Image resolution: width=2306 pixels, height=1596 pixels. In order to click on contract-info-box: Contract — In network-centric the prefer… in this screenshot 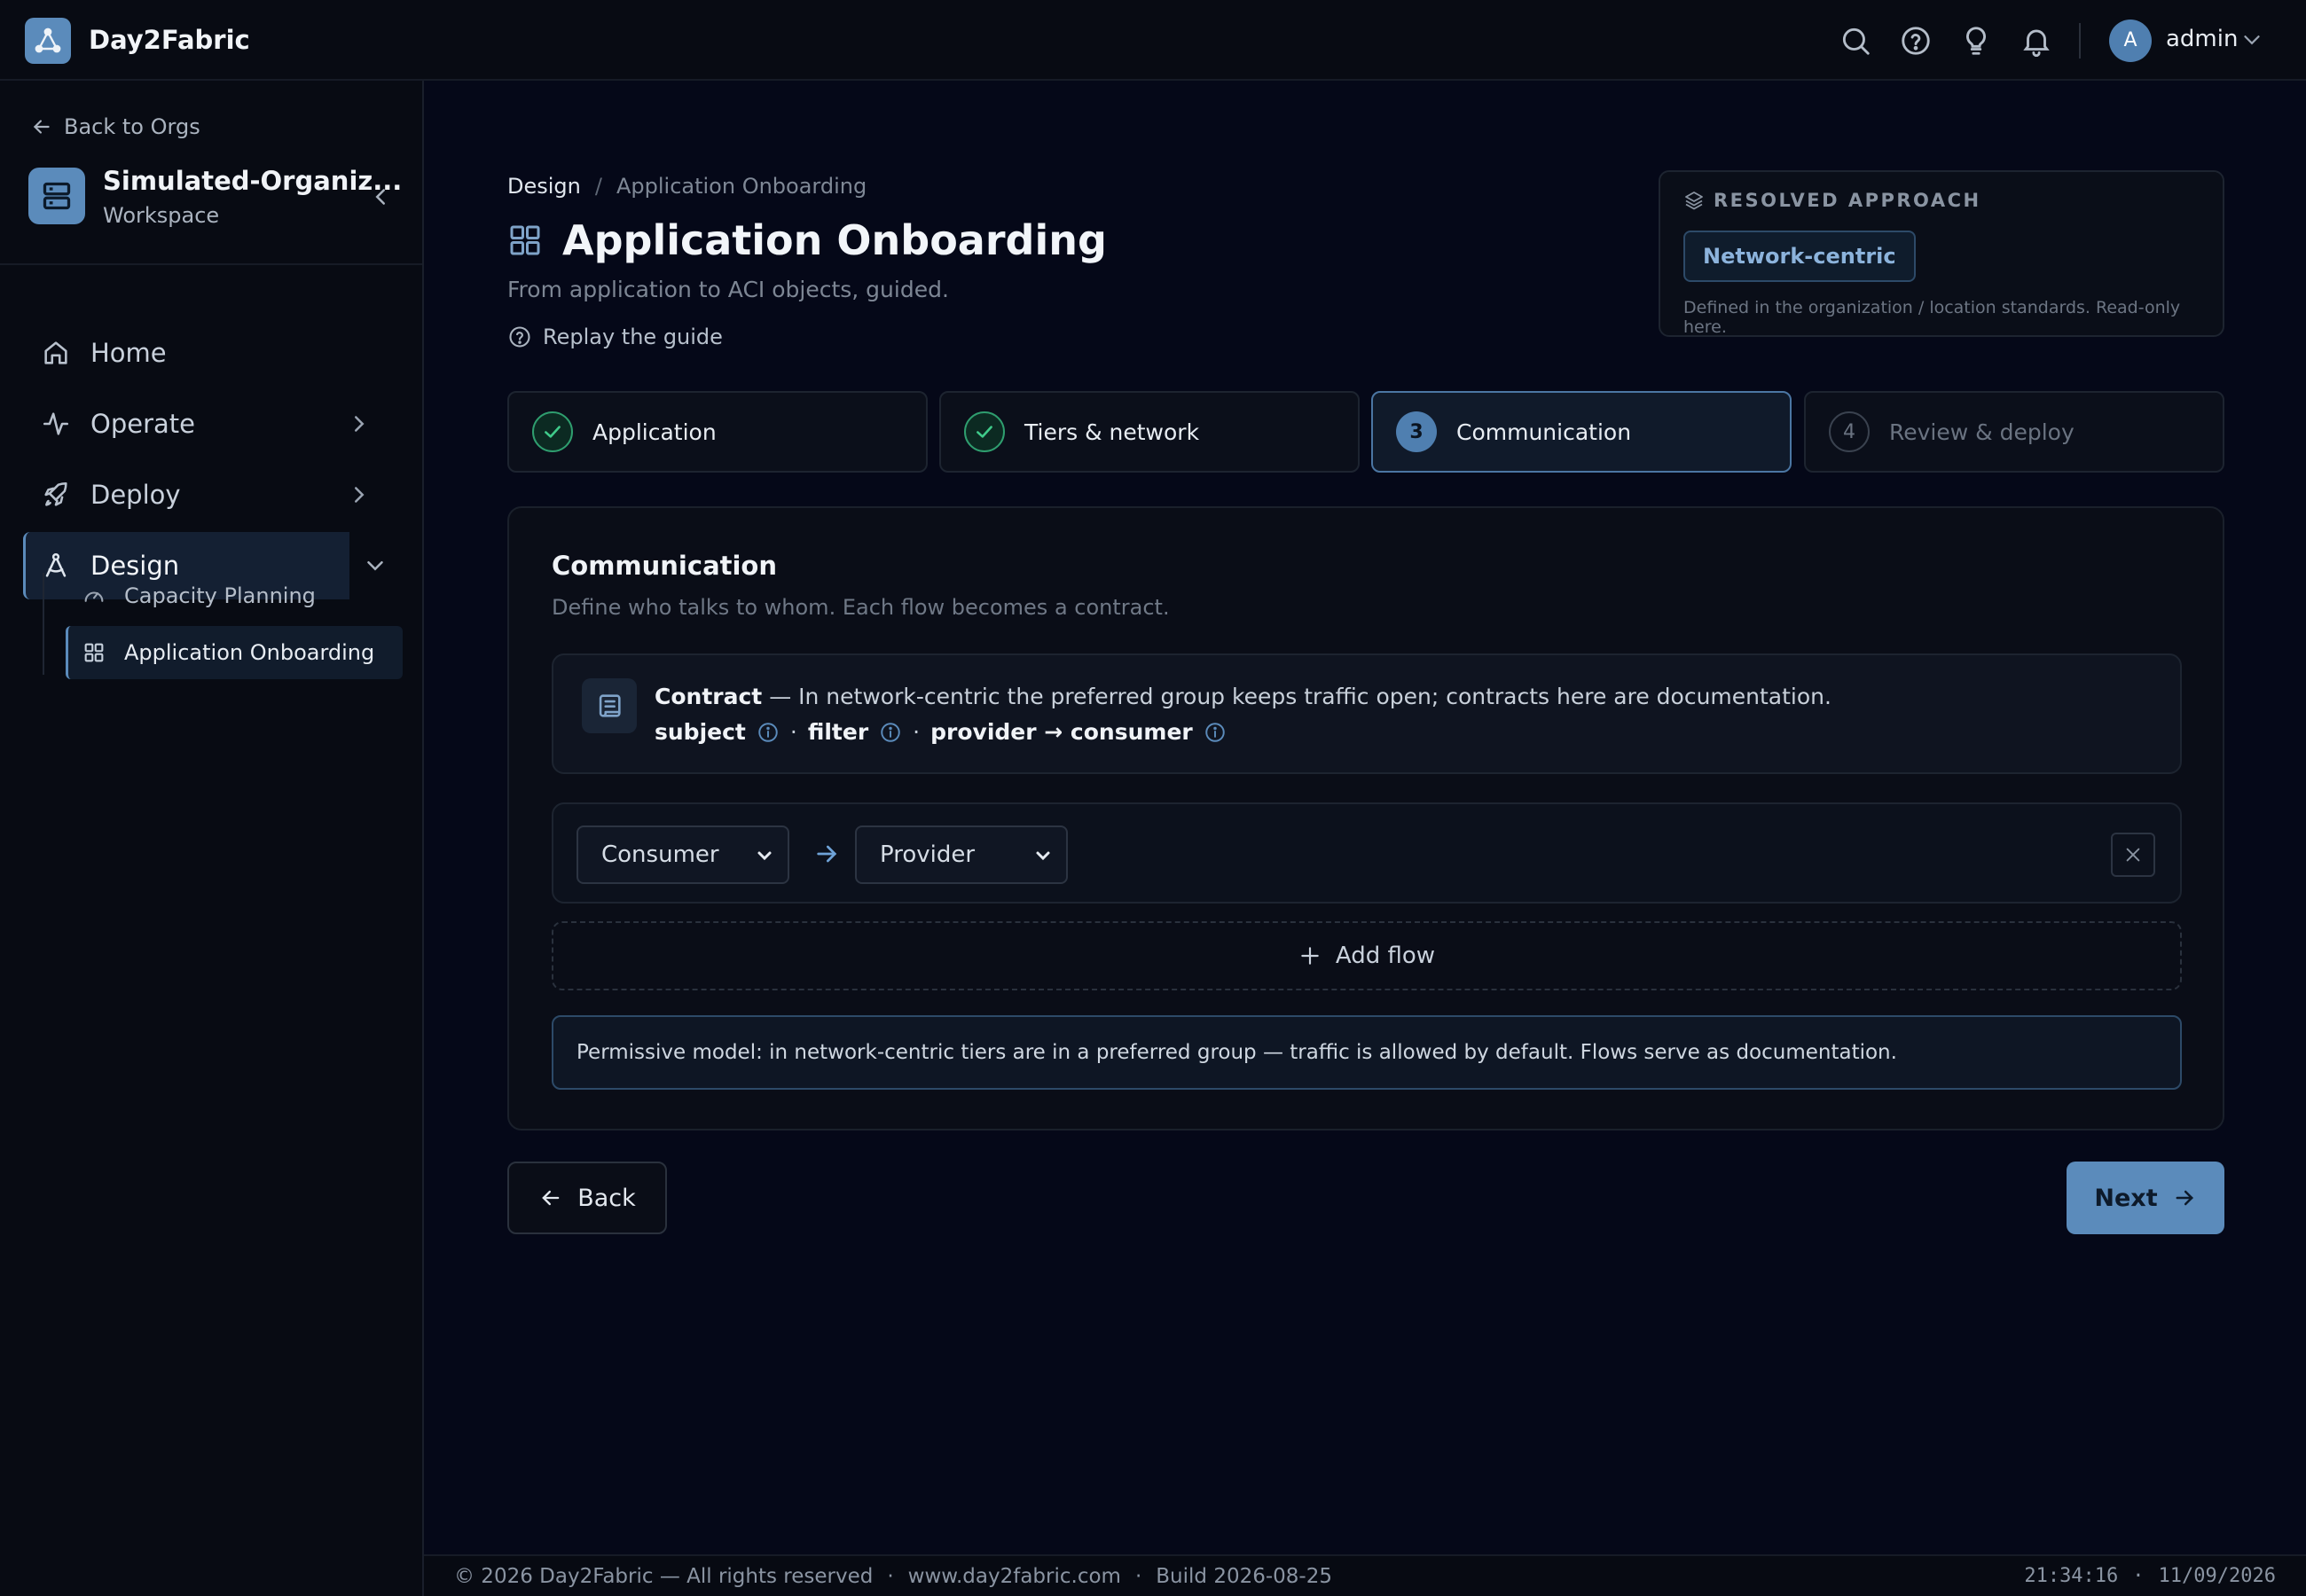, I will do `click(1367, 714)`.